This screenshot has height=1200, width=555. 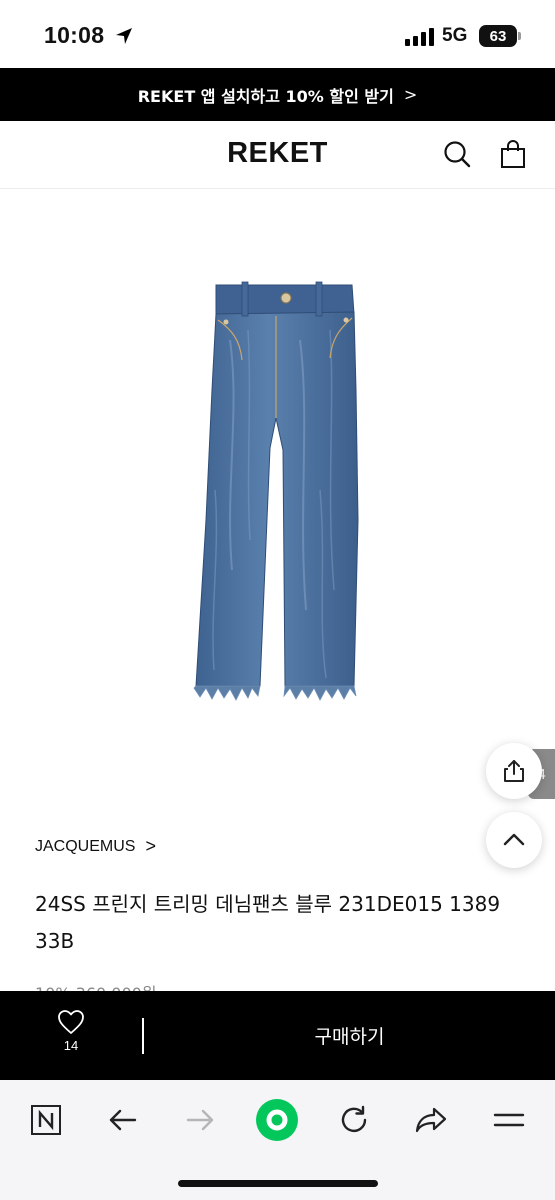 I want to click on cart-button, so click(x=513, y=154).